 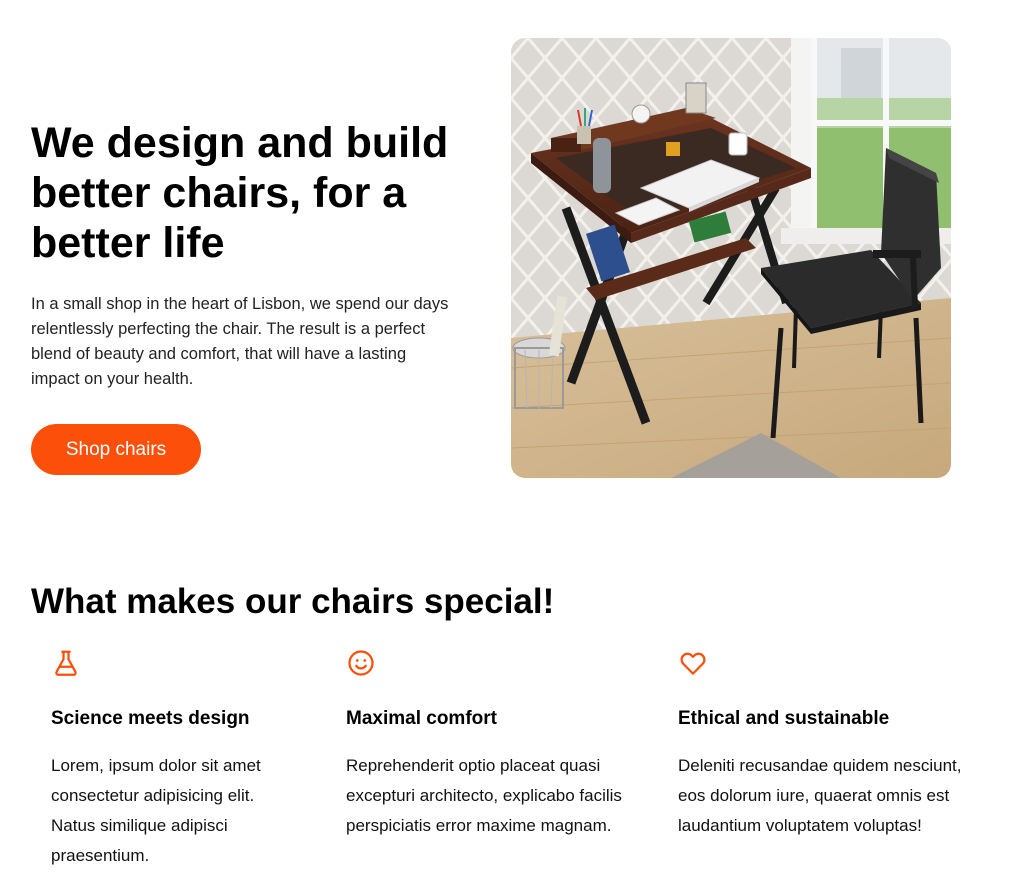 What do you see at coordinates (293, 601) in the screenshot?
I see `features-title: What makes our chairs special!` at bounding box center [293, 601].